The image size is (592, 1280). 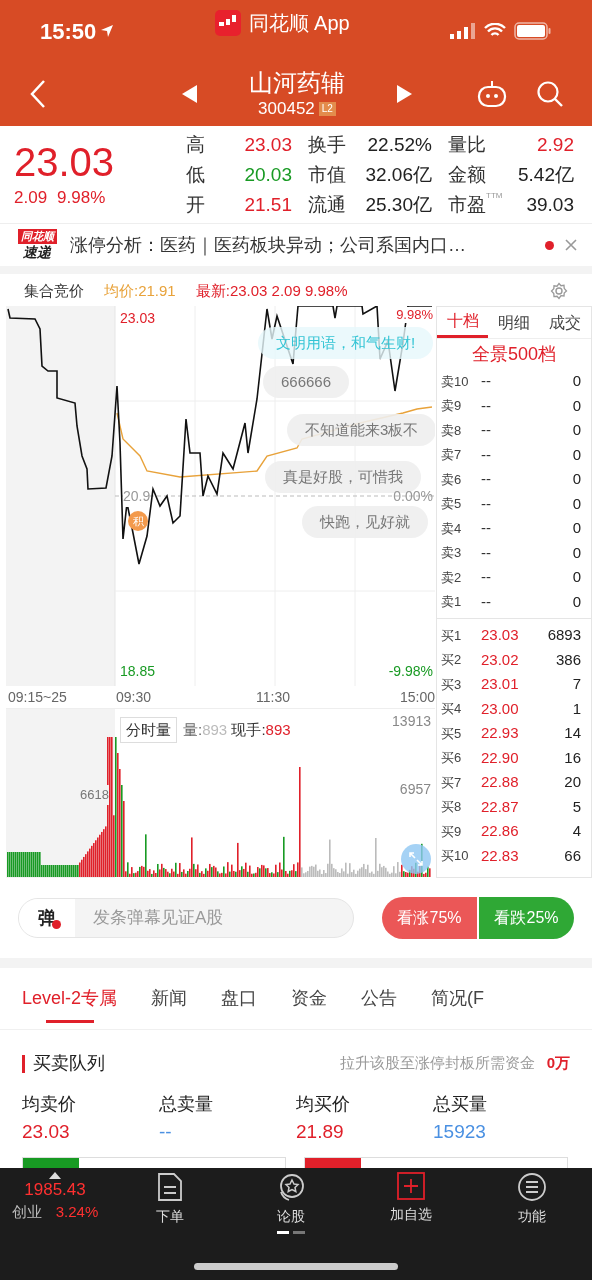 What do you see at coordinates (458, 998) in the screenshot?
I see `section-tab: 简况(F` at bounding box center [458, 998].